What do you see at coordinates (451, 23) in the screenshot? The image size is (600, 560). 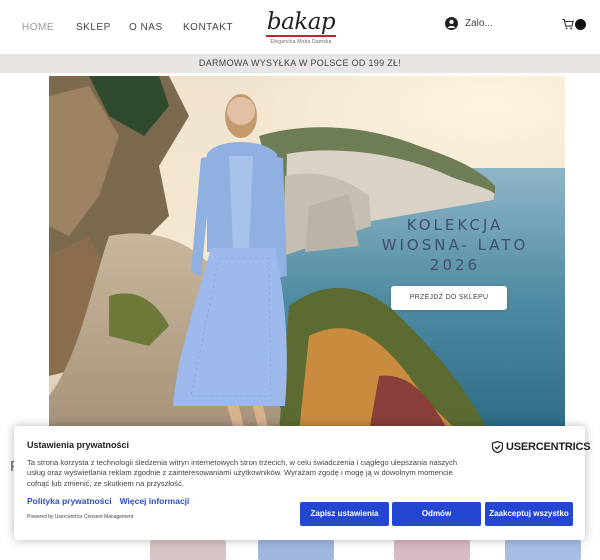 I see `user-icon` at bounding box center [451, 23].